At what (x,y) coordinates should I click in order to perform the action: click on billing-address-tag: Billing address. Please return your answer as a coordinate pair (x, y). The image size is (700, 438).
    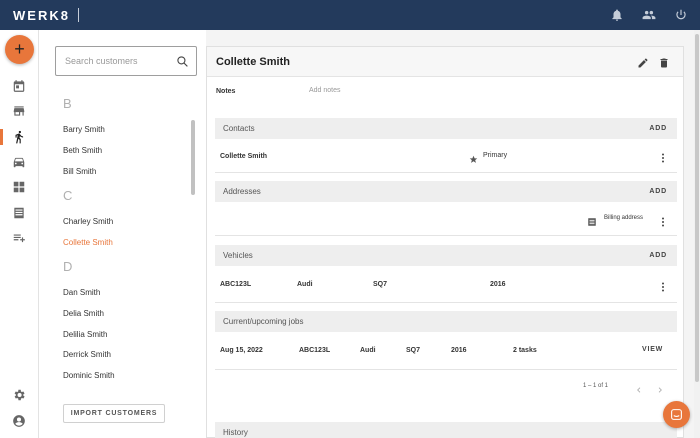
    Looking at the image, I should click on (624, 218).